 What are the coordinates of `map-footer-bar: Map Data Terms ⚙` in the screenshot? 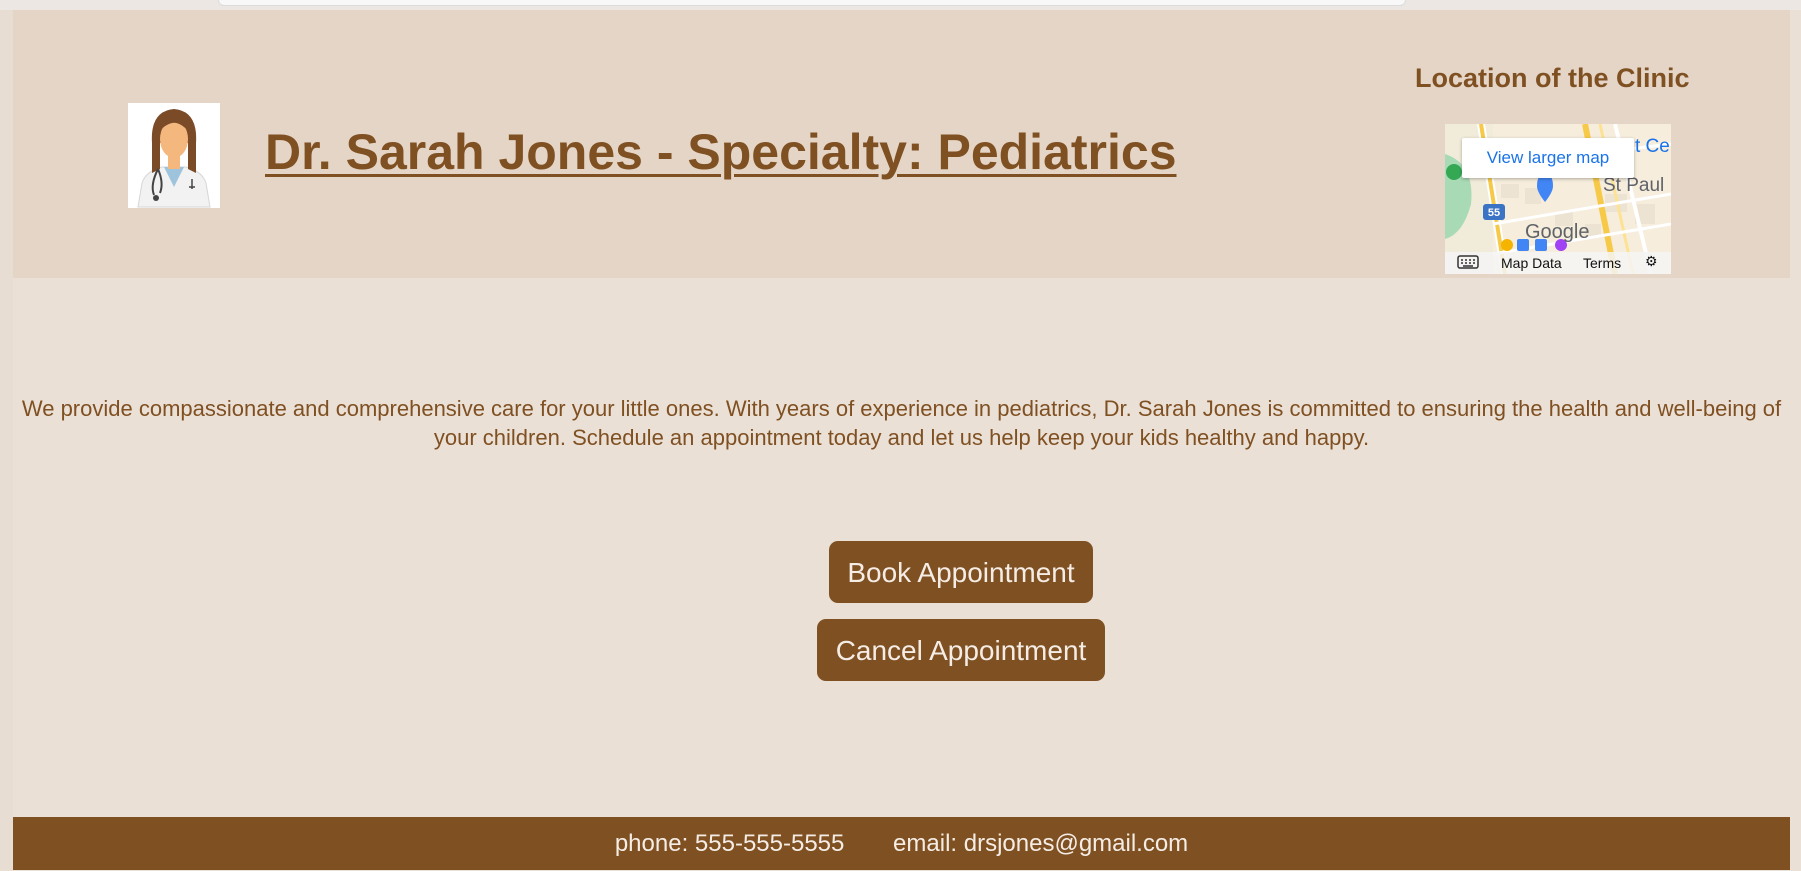 It's located at (1558, 263).